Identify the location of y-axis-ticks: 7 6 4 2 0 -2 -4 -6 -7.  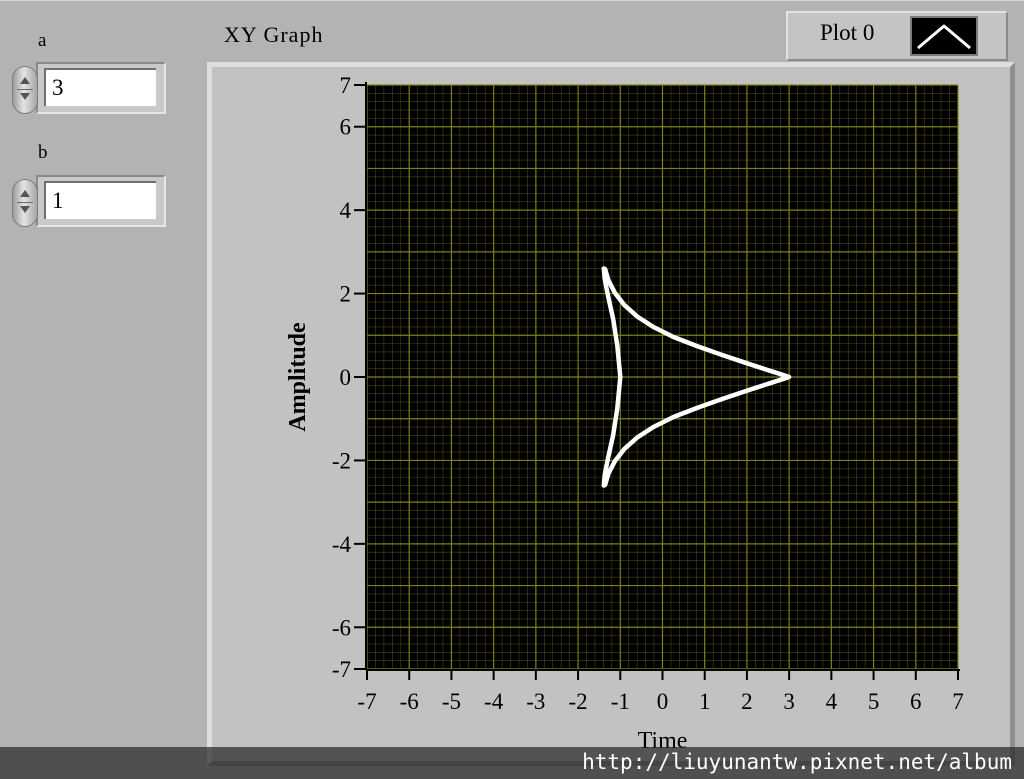
(349, 377).